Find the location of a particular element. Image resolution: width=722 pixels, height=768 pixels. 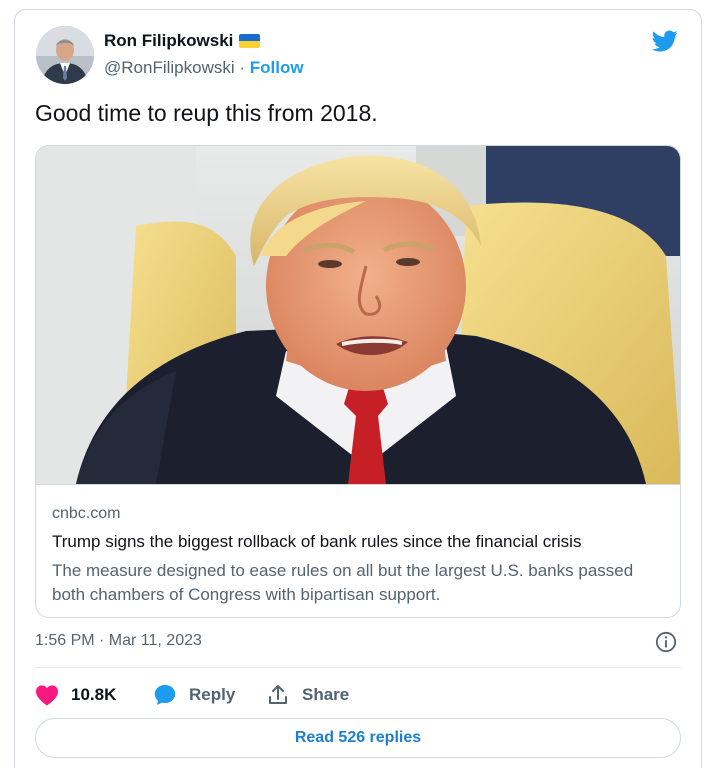

avatar is located at coordinates (65, 55).